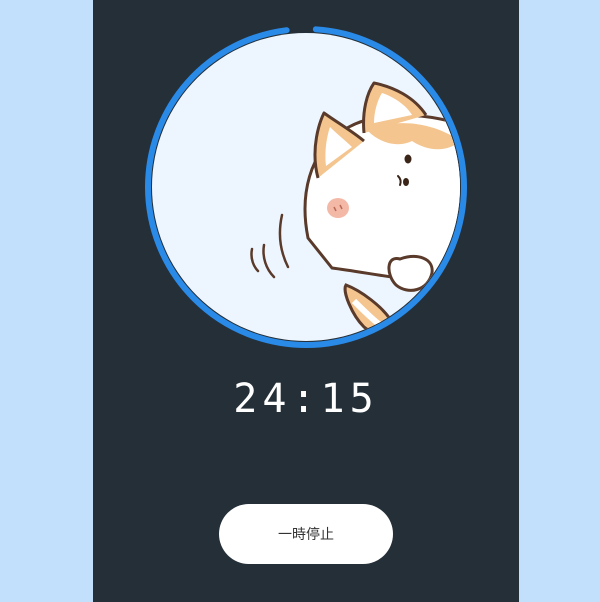 The height and width of the screenshot is (602, 600). Describe the element at coordinates (306, 399) in the screenshot. I see `time-remaining: 24:15` at that location.